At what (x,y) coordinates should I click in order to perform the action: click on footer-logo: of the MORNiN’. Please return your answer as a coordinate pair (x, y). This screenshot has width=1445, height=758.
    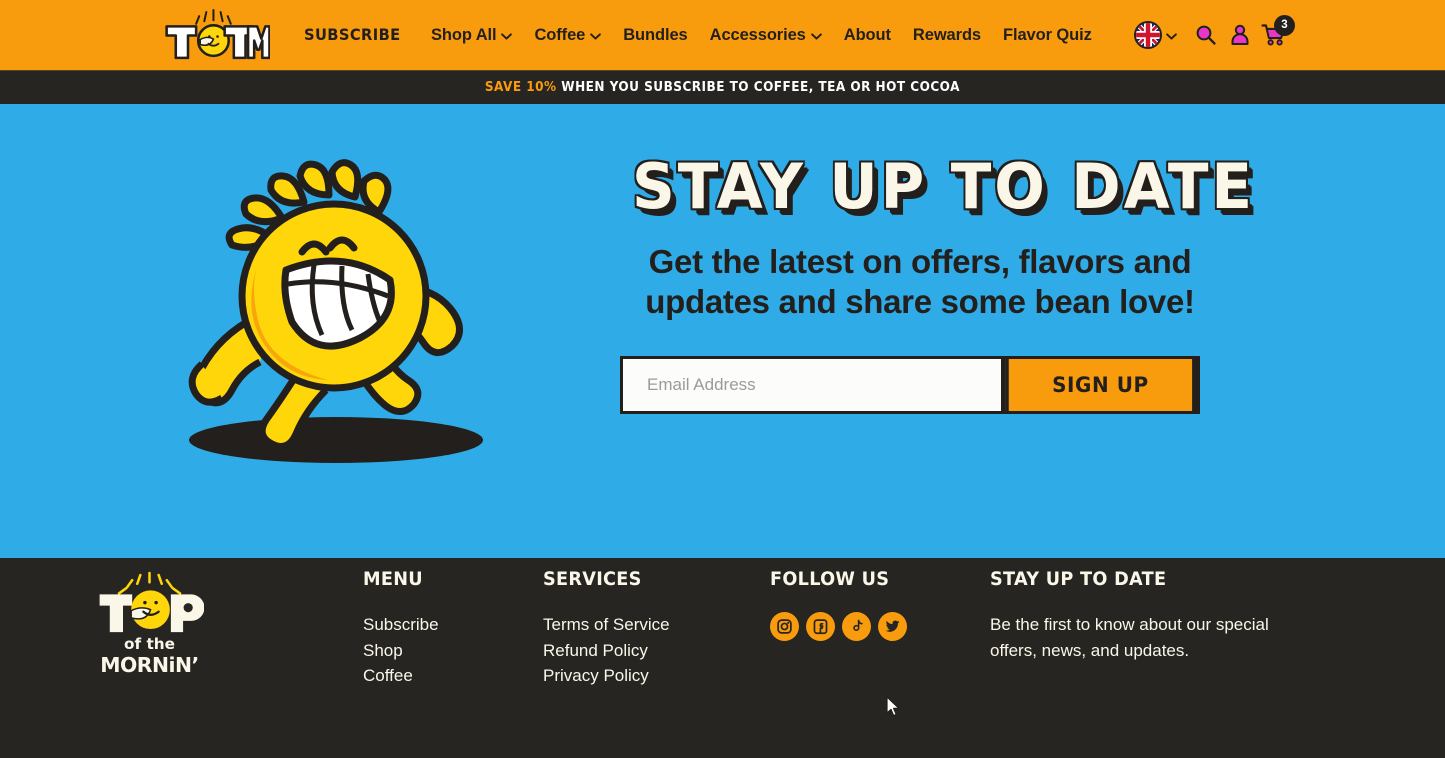
    Looking at the image, I should click on (150, 626).